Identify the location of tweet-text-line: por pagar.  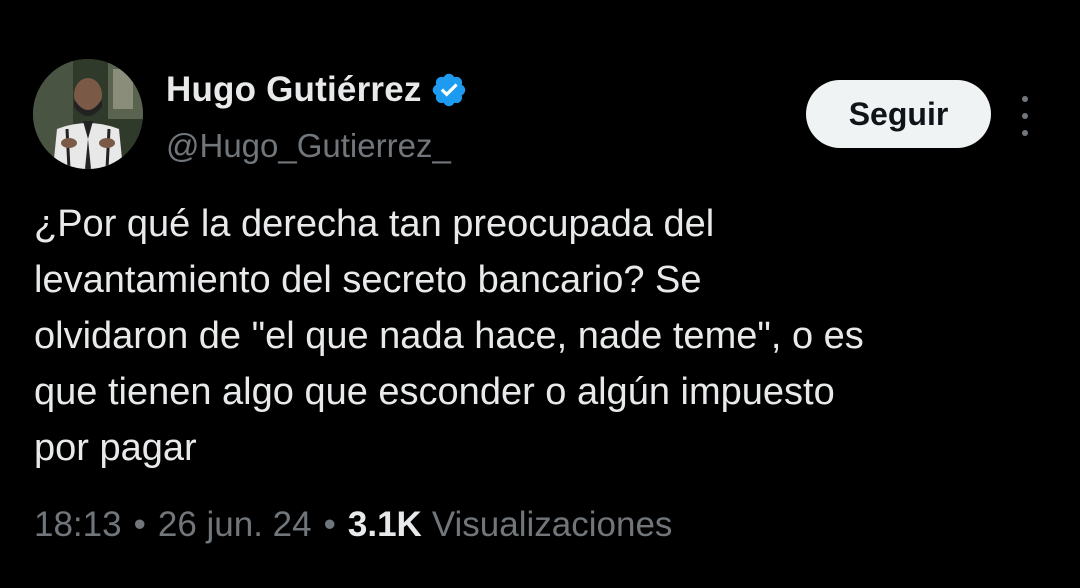
(115, 448).